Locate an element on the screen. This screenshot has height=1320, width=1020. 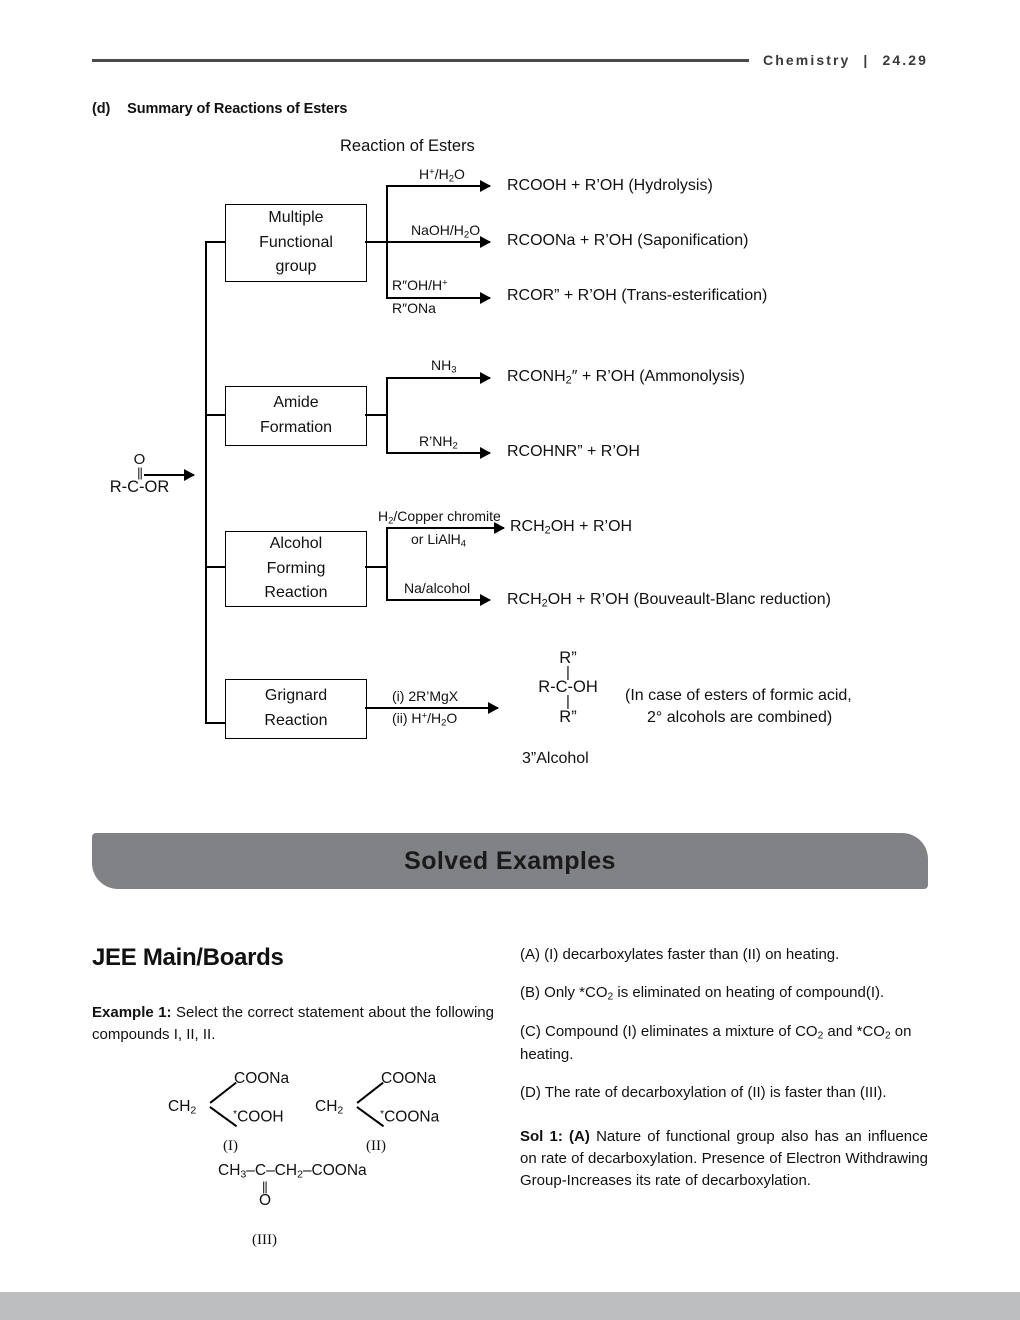
box4-line2: Reaction is located at coordinates (296, 720).